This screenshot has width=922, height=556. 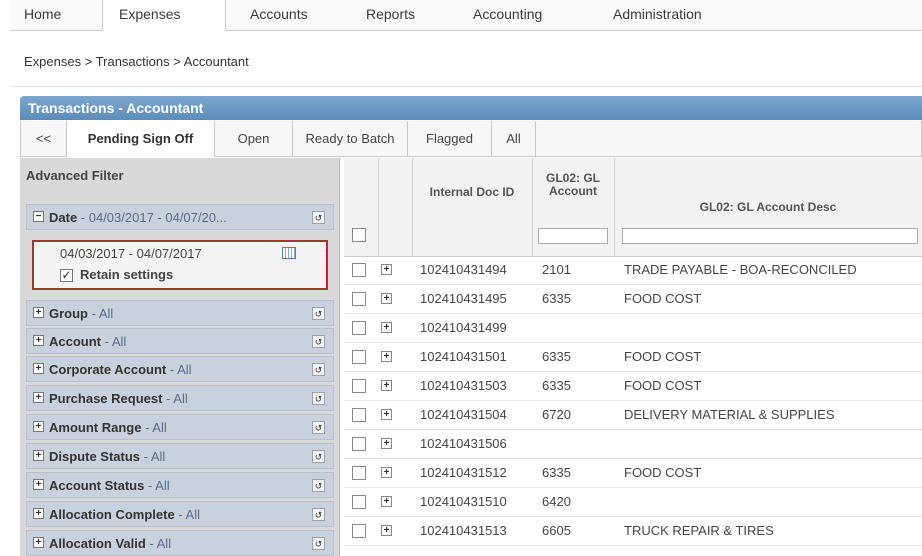 What do you see at coordinates (49, 15) in the screenshot?
I see `nav-tab-home: Home` at bounding box center [49, 15].